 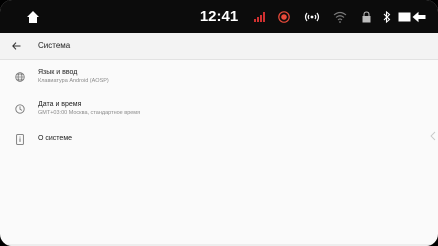 I want to click on settings-item-text: О системе, so click(x=55, y=138).